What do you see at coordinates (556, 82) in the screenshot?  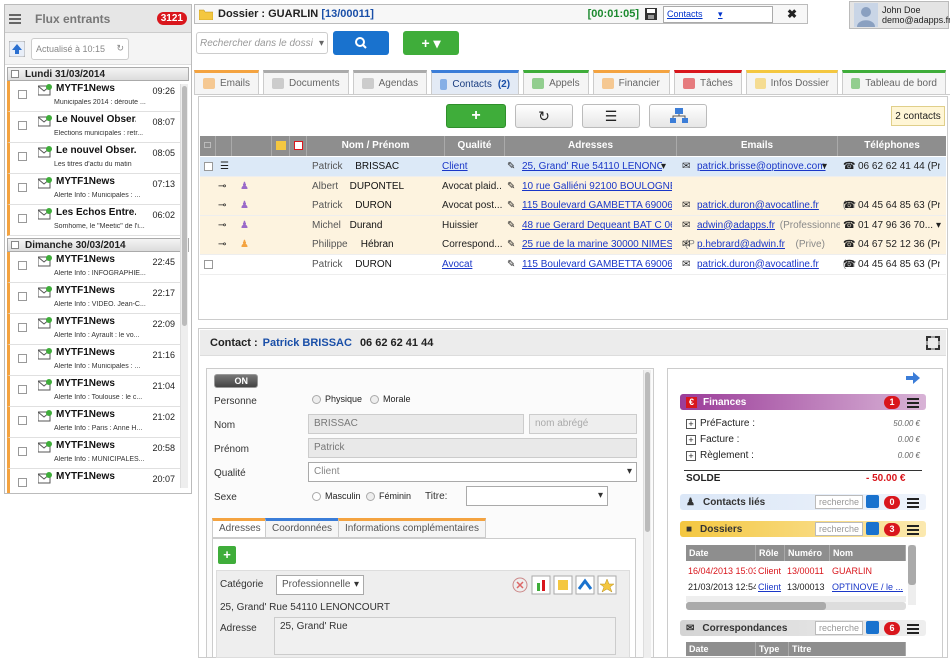 I see `tab-appels: Appels` at bounding box center [556, 82].